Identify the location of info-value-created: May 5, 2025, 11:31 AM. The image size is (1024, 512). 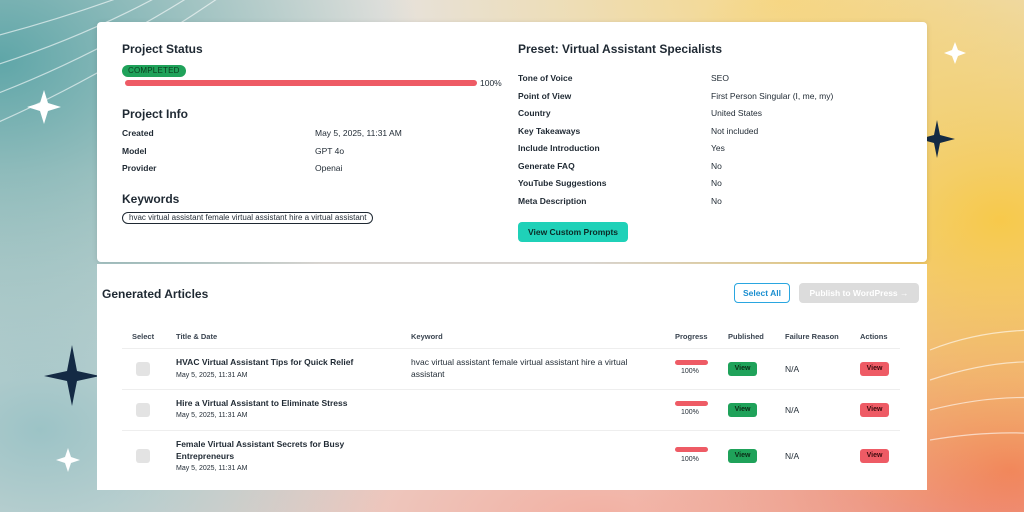
(358, 133).